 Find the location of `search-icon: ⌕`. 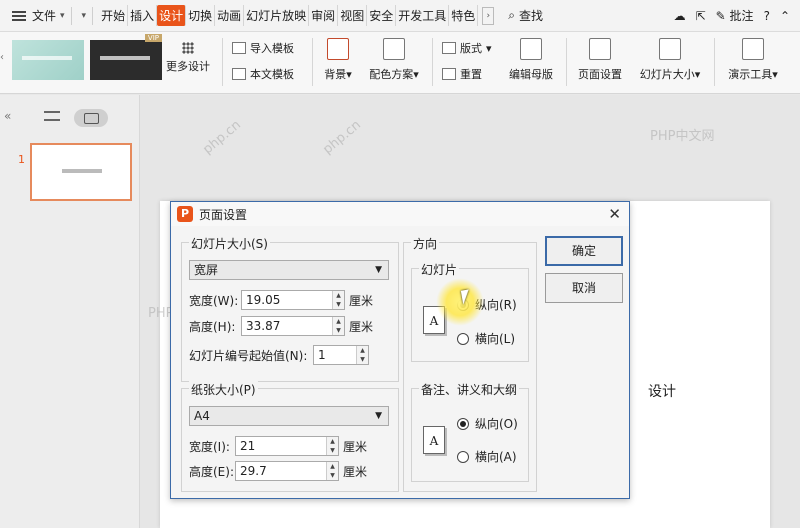

search-icon: ⌕ is located at coordinates (511, 15).